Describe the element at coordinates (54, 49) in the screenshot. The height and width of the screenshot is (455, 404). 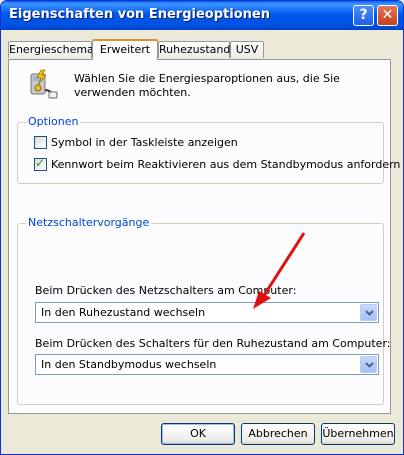
I see `tab-energieschemas: Energieschemas` at that location.